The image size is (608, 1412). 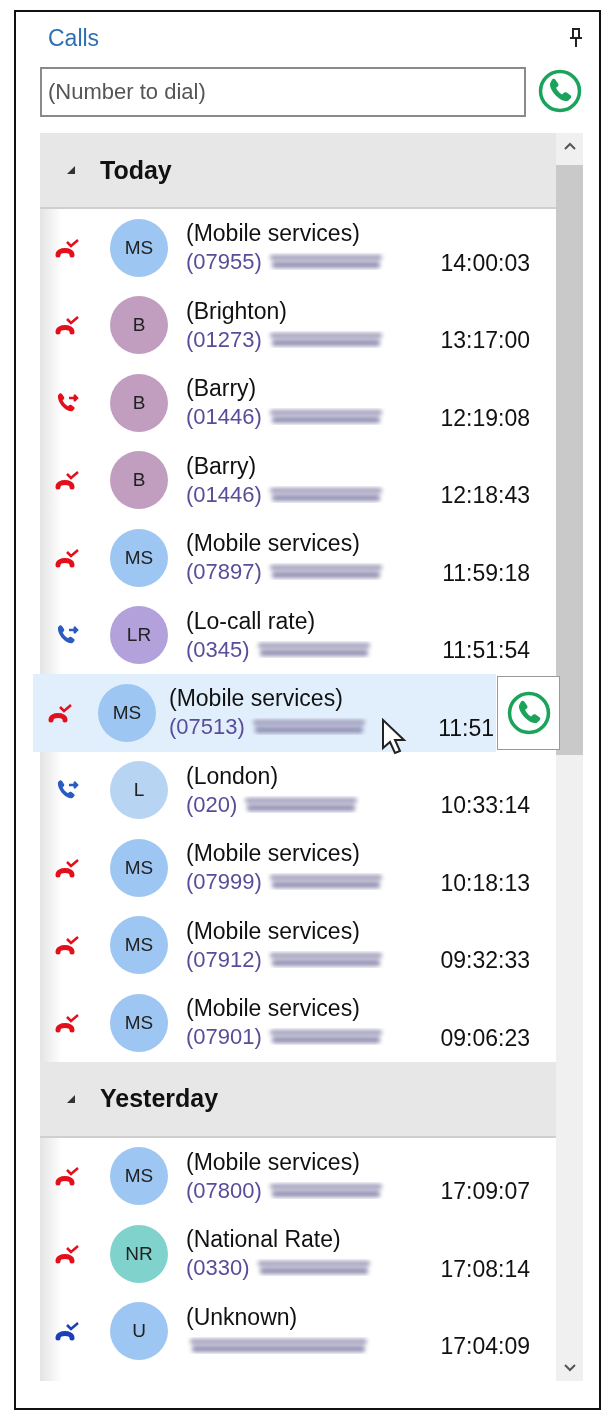 What do you see at coordinates (485, 341) in the screenshot?
I see `call-time: 13:17:00` at bounding box center [485, 341].